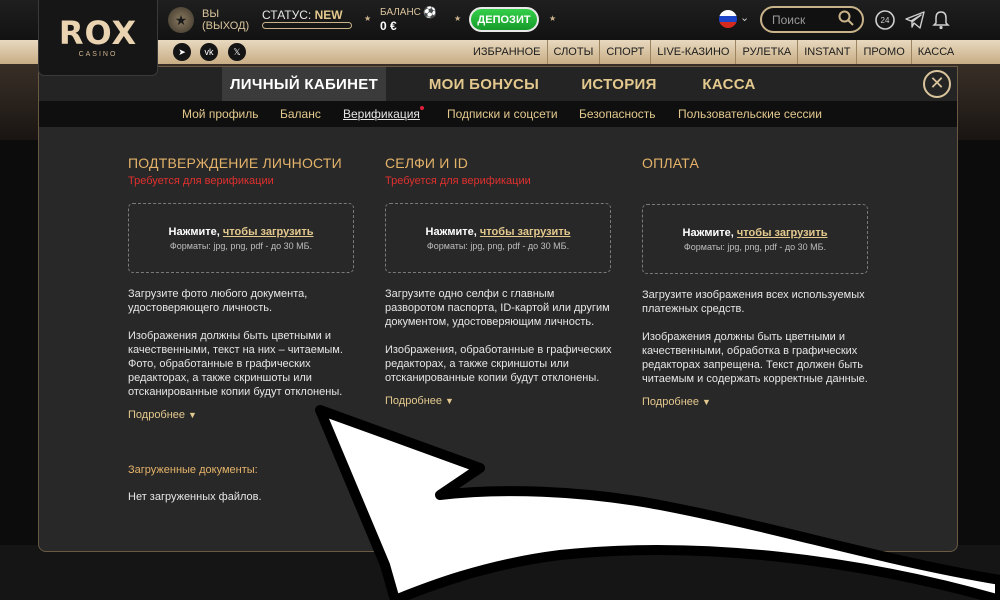  Describe the element at coordinates (766, 52) in the screenshot. I see `nav-link-roulette: РУЛЕТКА` at that location.